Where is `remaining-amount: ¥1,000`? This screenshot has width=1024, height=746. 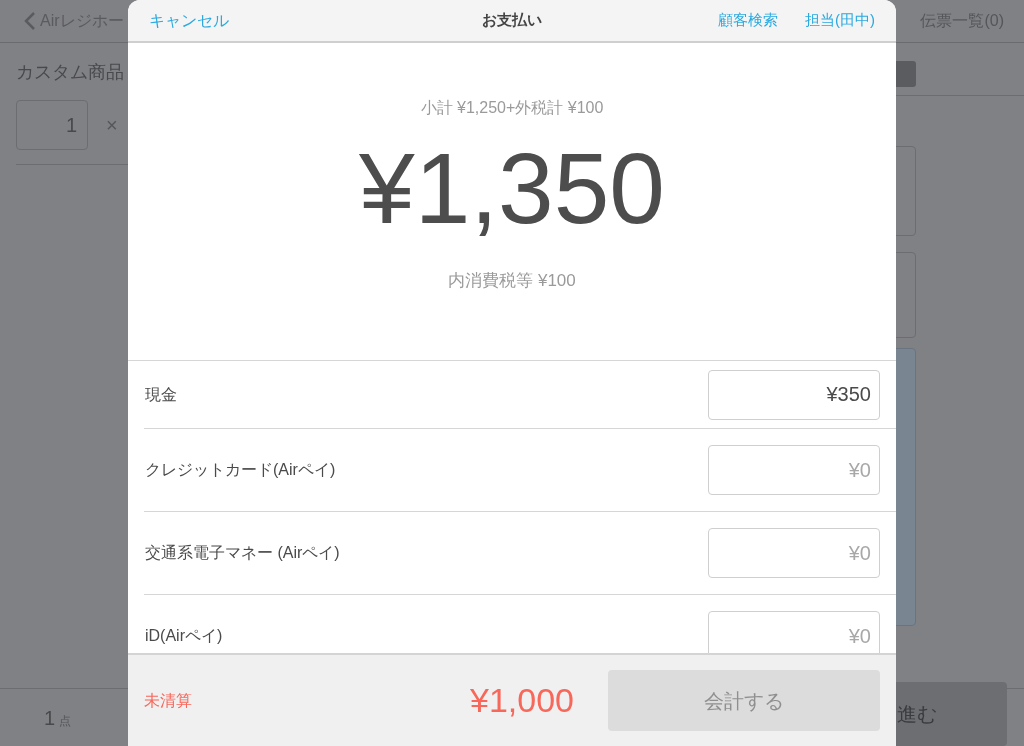
remaining-amount: ¥1,000 is located at coordinates (522, 700).